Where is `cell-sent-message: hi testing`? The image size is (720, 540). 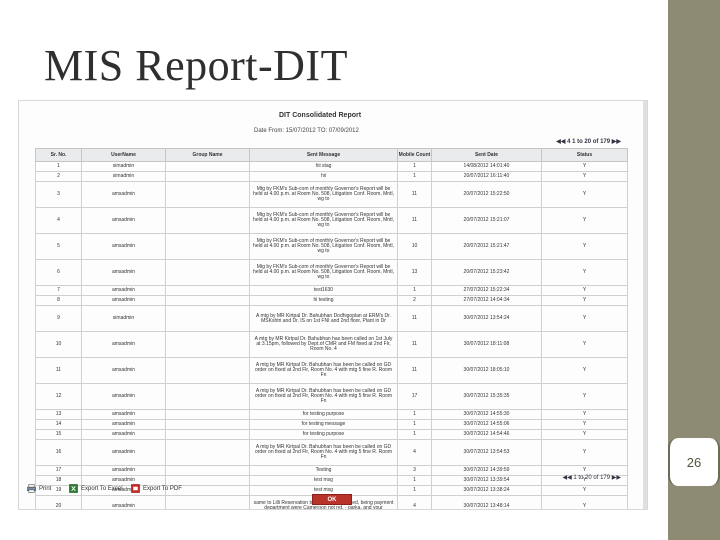
cell-sent-message: hi testing is located at coordinates (323, 300).